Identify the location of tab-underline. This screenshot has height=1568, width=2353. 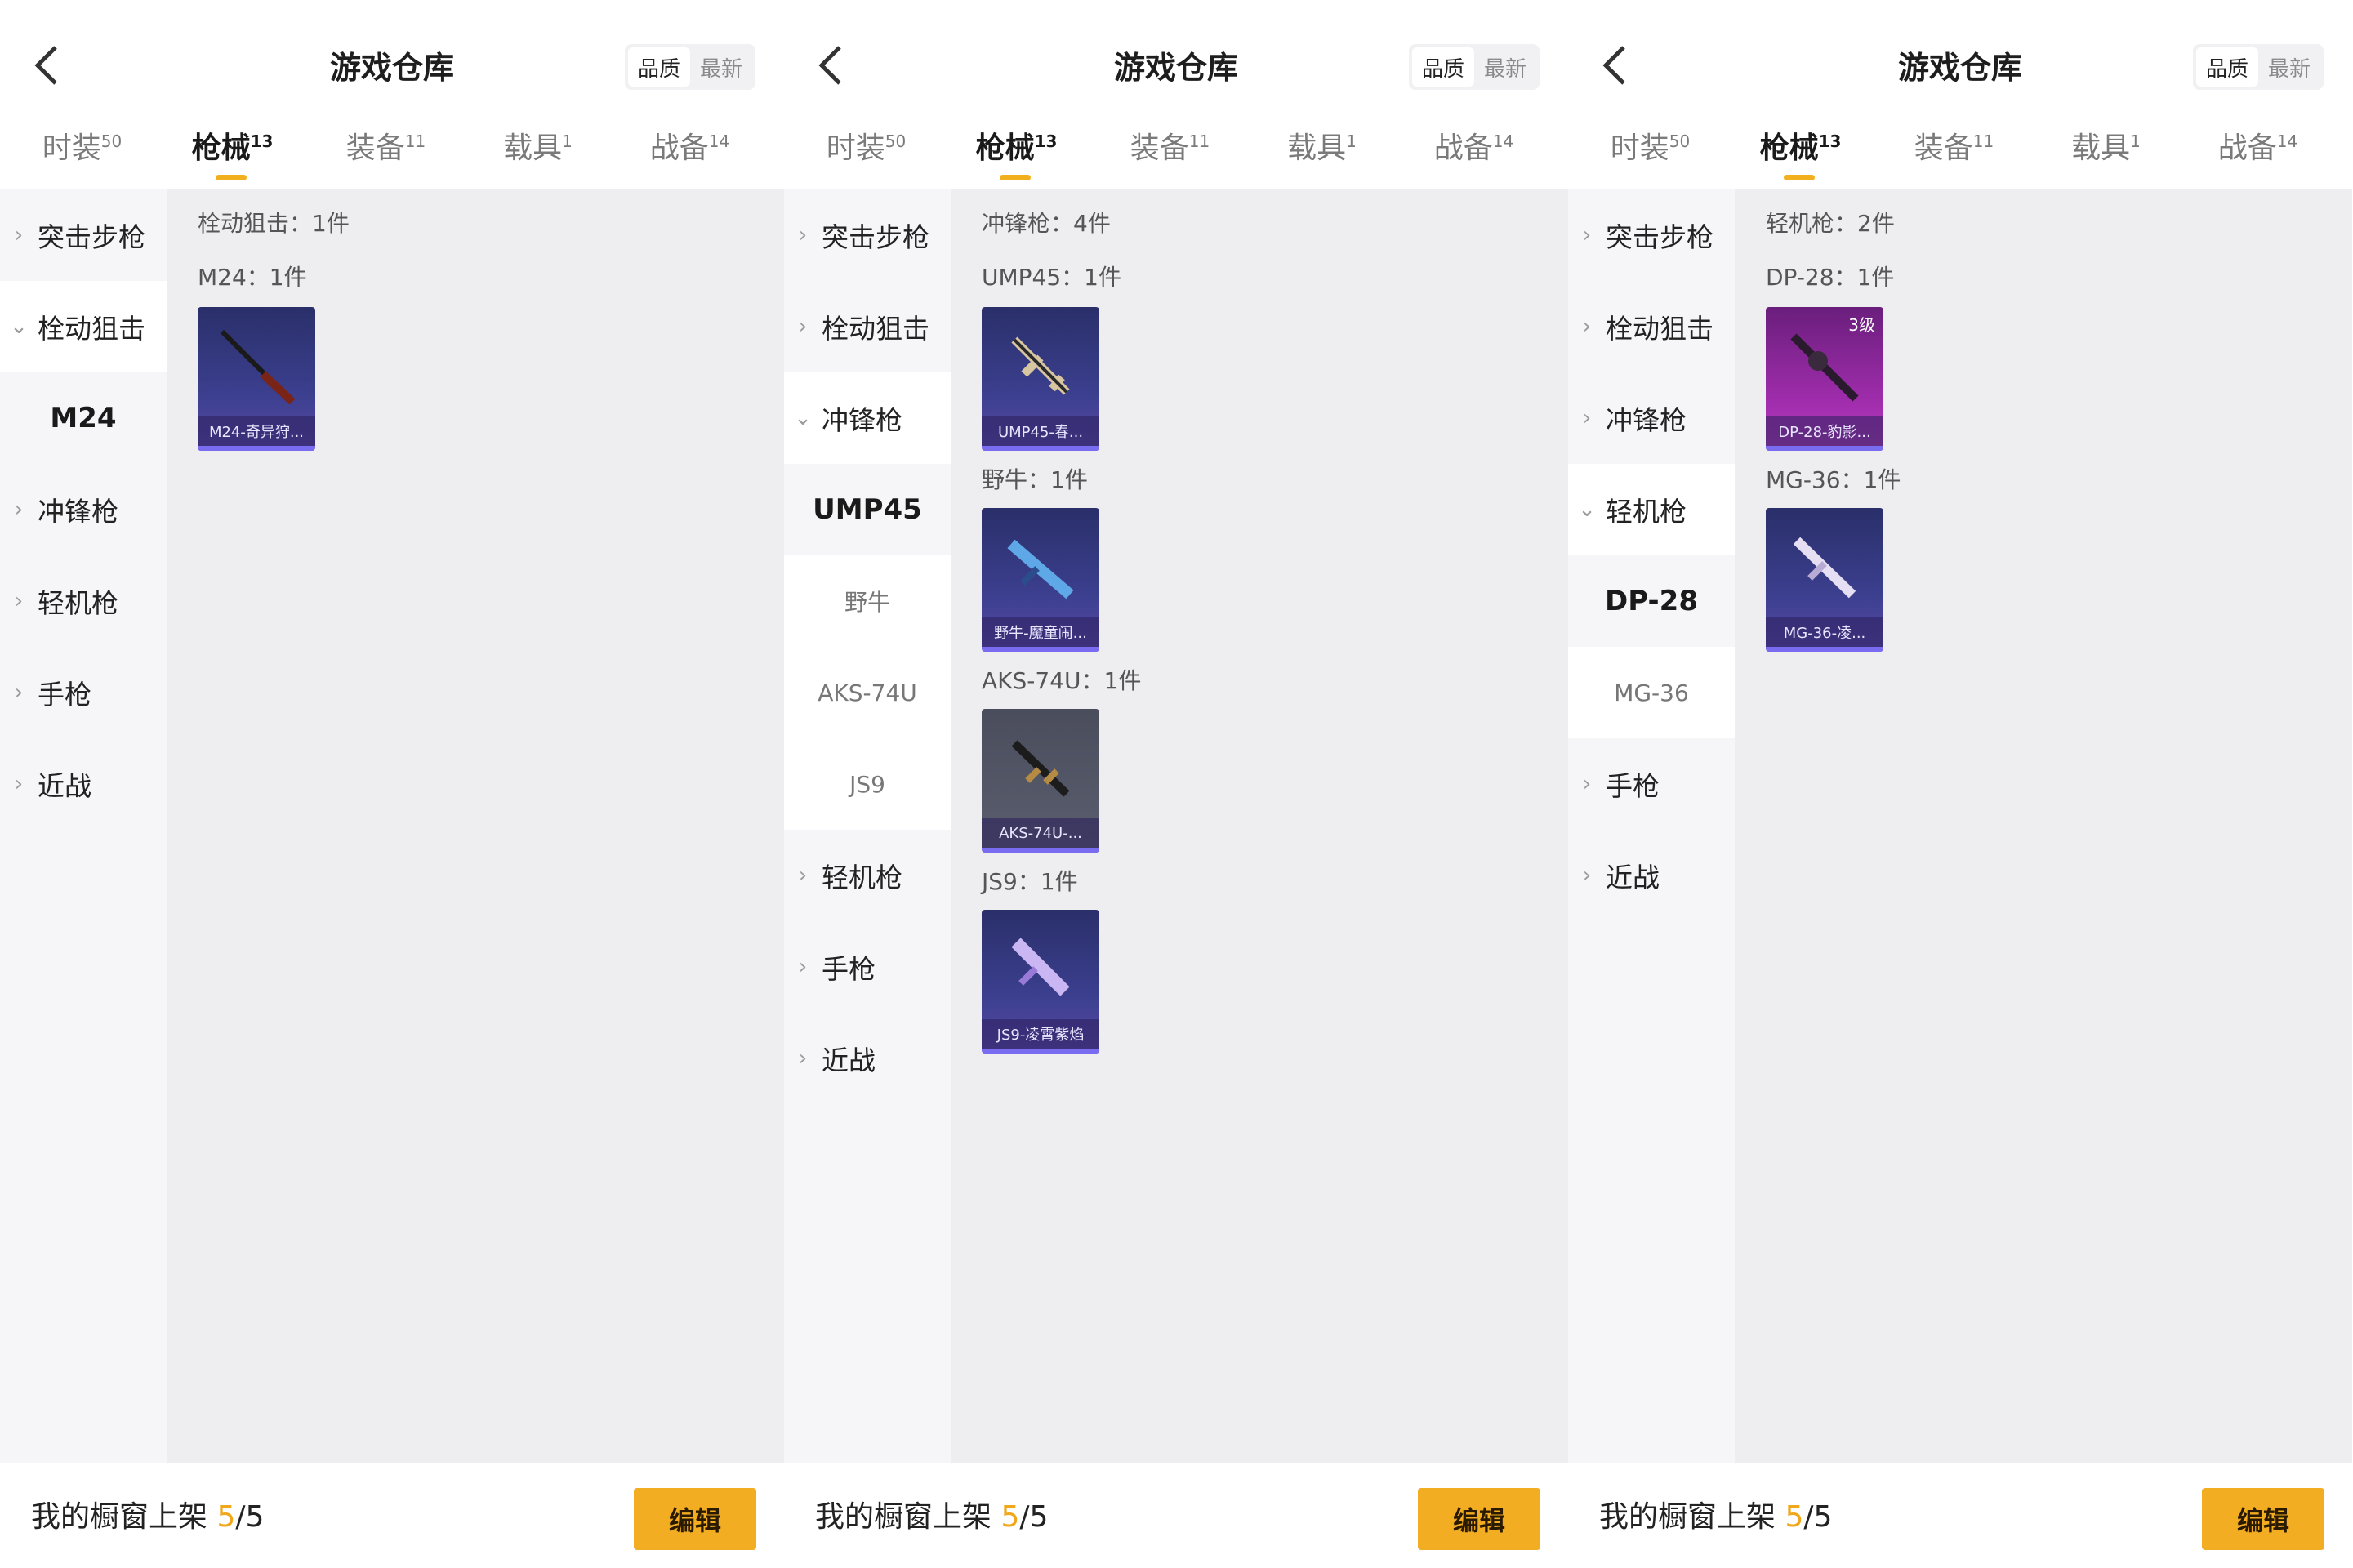
(1800, 177).